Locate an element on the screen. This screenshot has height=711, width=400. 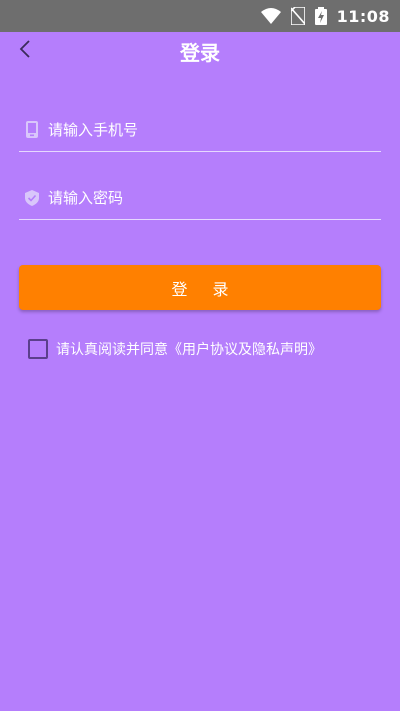
page-title: 登录 is located at coordinates (200, 52).